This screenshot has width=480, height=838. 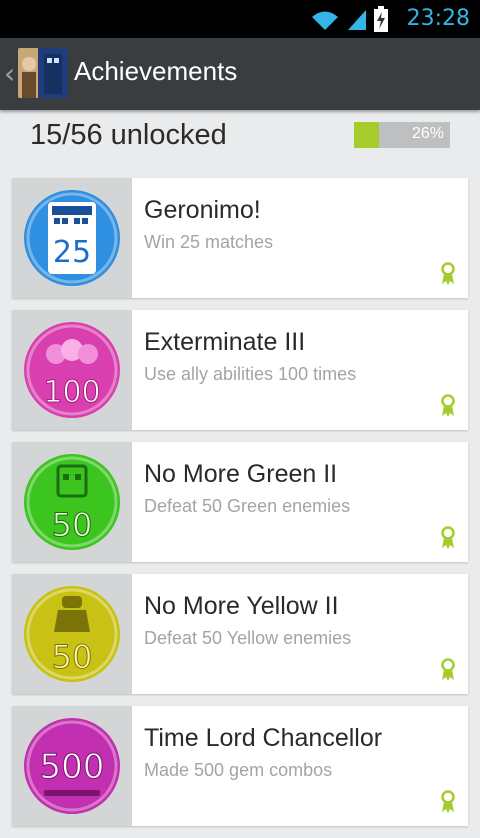 What do you see at coordinates (250, 374) in the screenshot?
I see `achievement-description: Use ally abilities 100 times` at bounding box center [250, 374].